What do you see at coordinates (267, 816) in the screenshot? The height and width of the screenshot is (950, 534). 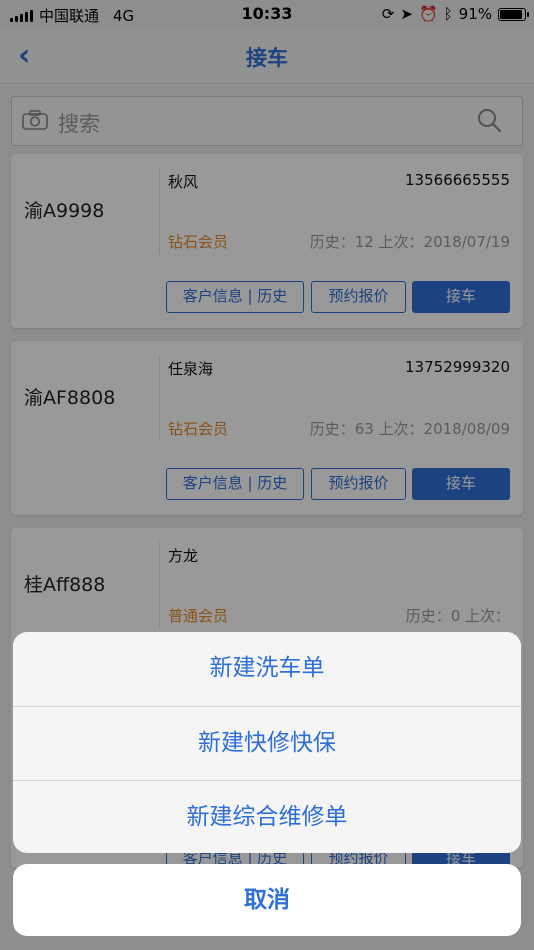 I see `new-repair-order-option: 新建综合维修单` at bounding box center [267, 816].